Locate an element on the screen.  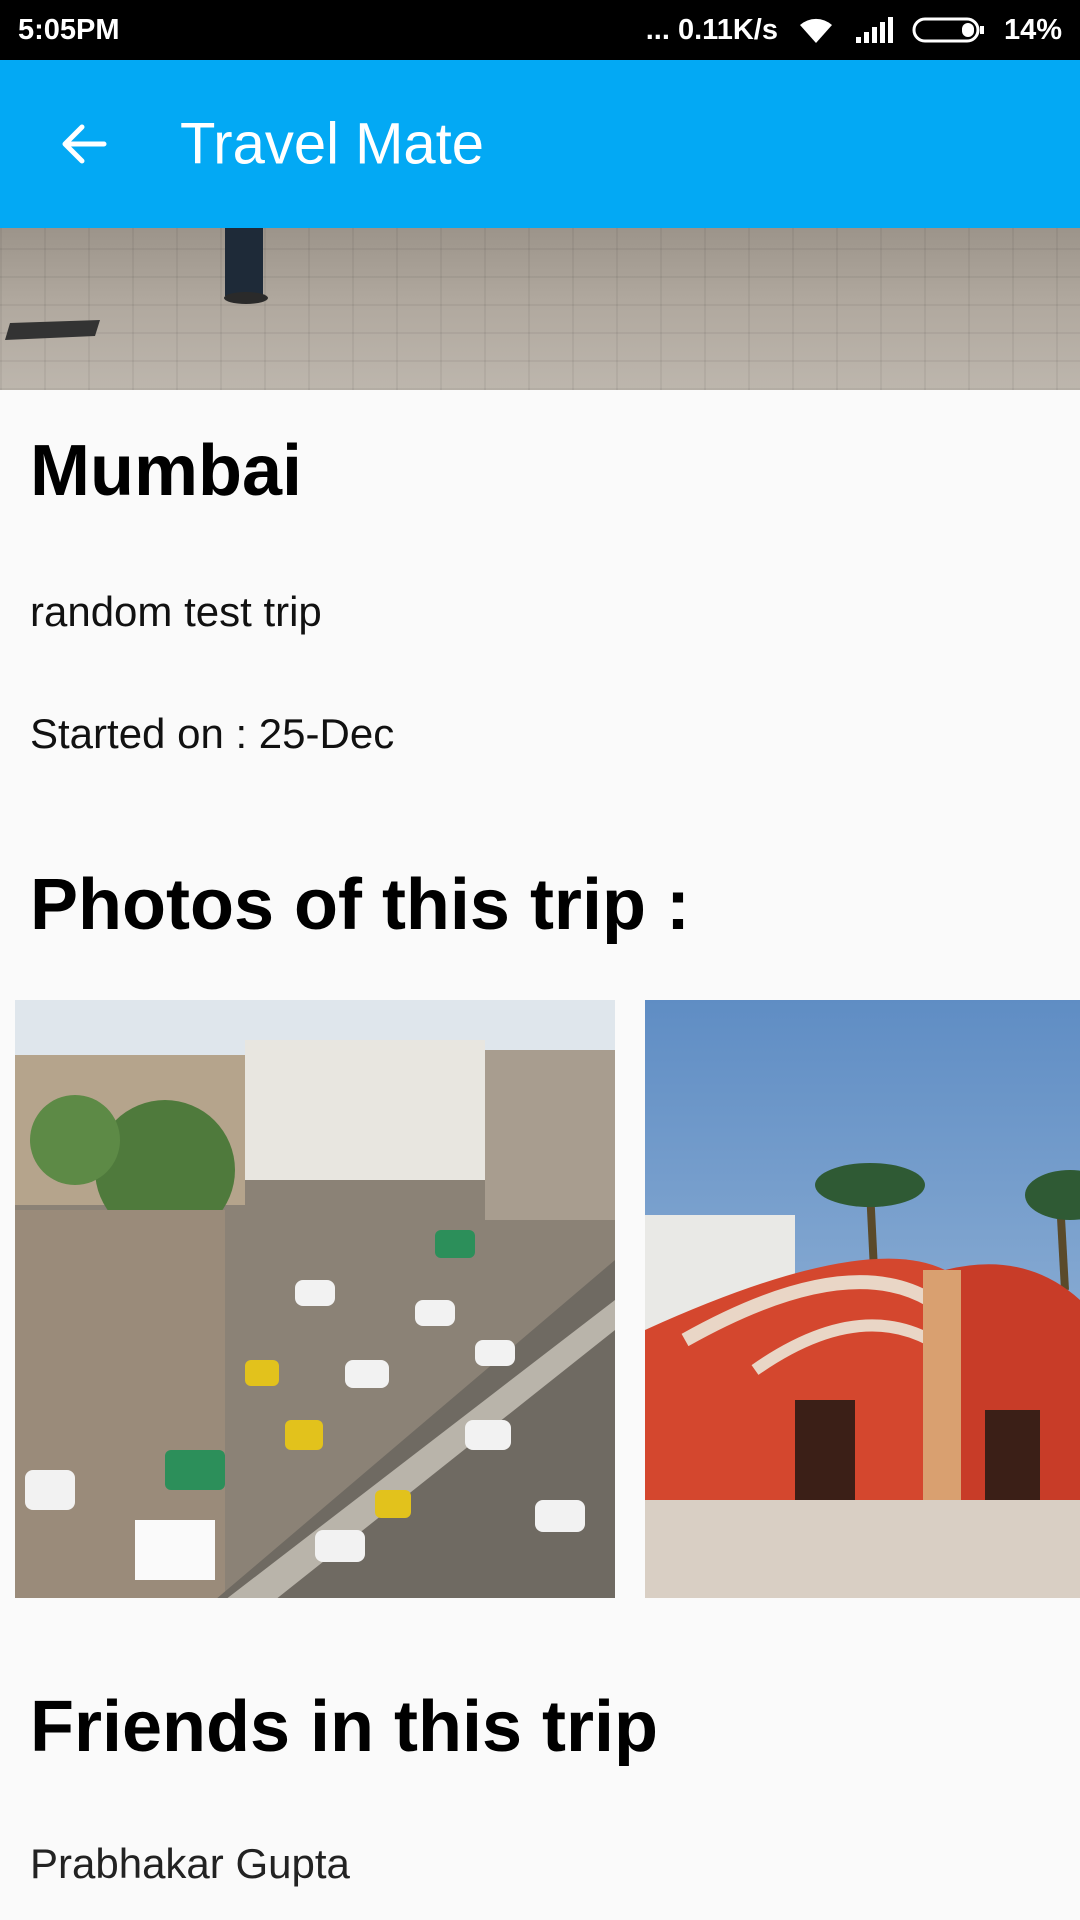
trip-name: Mumbai is located at coordinates (166, 471).